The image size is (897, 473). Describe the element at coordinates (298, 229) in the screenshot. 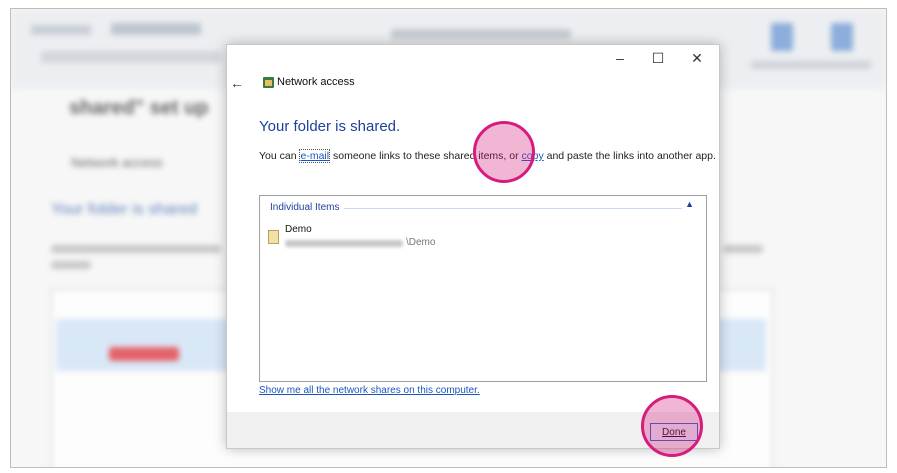

I see `list-item-name: Demo` at that location.